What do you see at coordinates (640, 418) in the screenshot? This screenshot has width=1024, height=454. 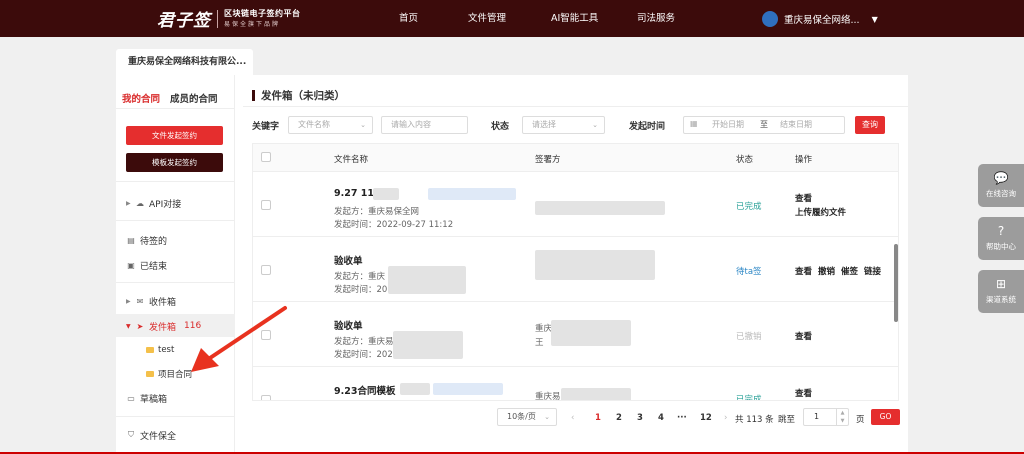 I see `page-3: 3` at bounding box center [640, 418].